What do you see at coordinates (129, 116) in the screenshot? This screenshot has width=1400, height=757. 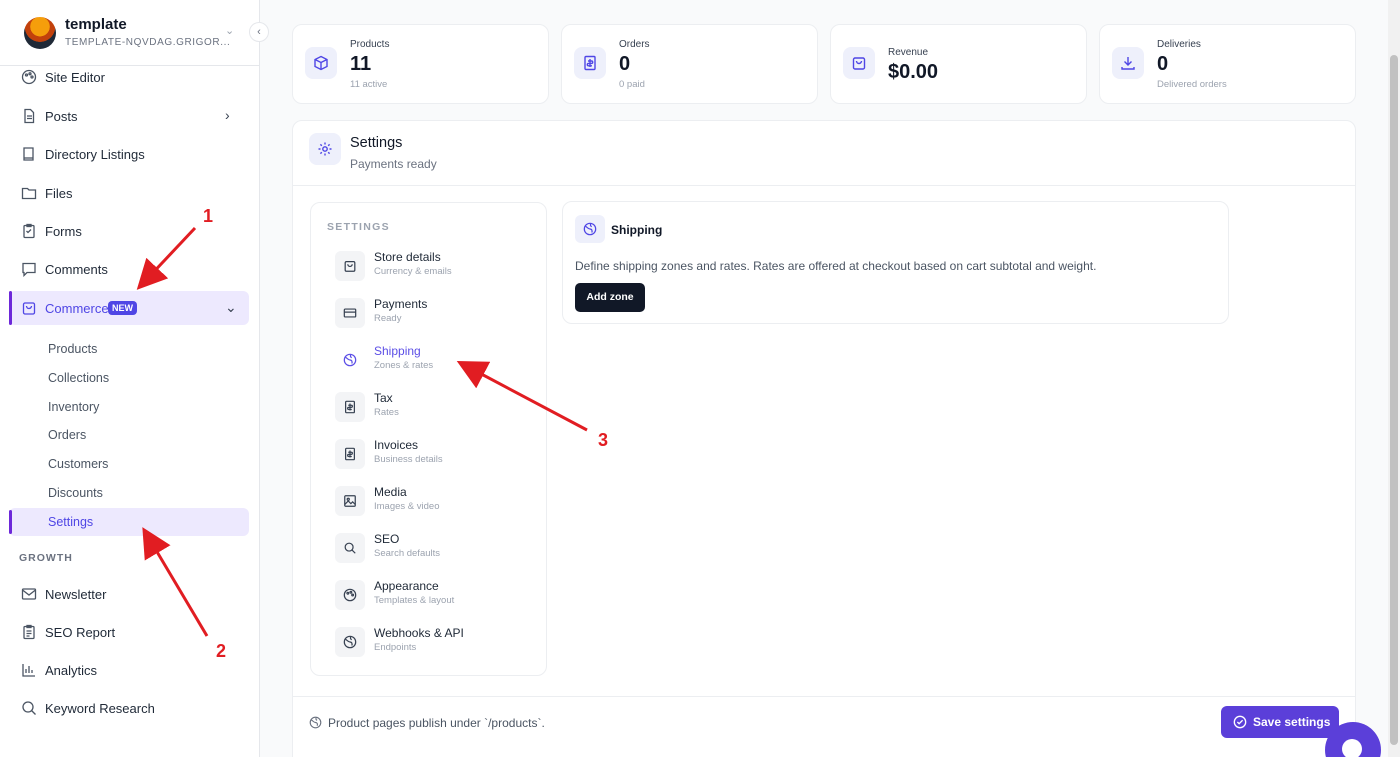 I see `sidebar-item-posts: Posts ›` at bounding box center [129, 116].